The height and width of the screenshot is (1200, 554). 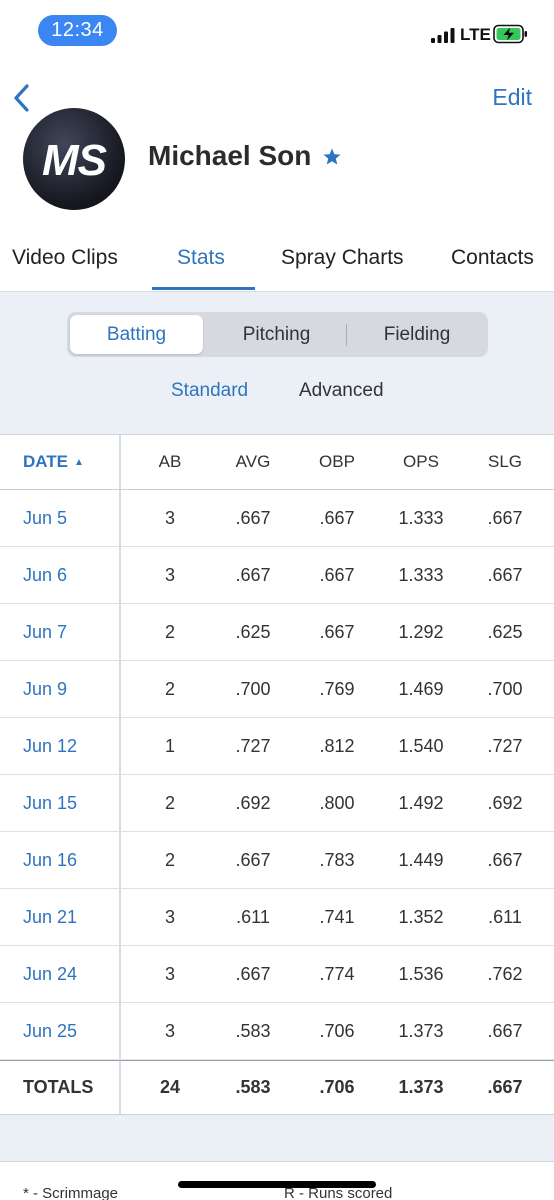 I want to click on tab-underline, so click(x=203, y=288).